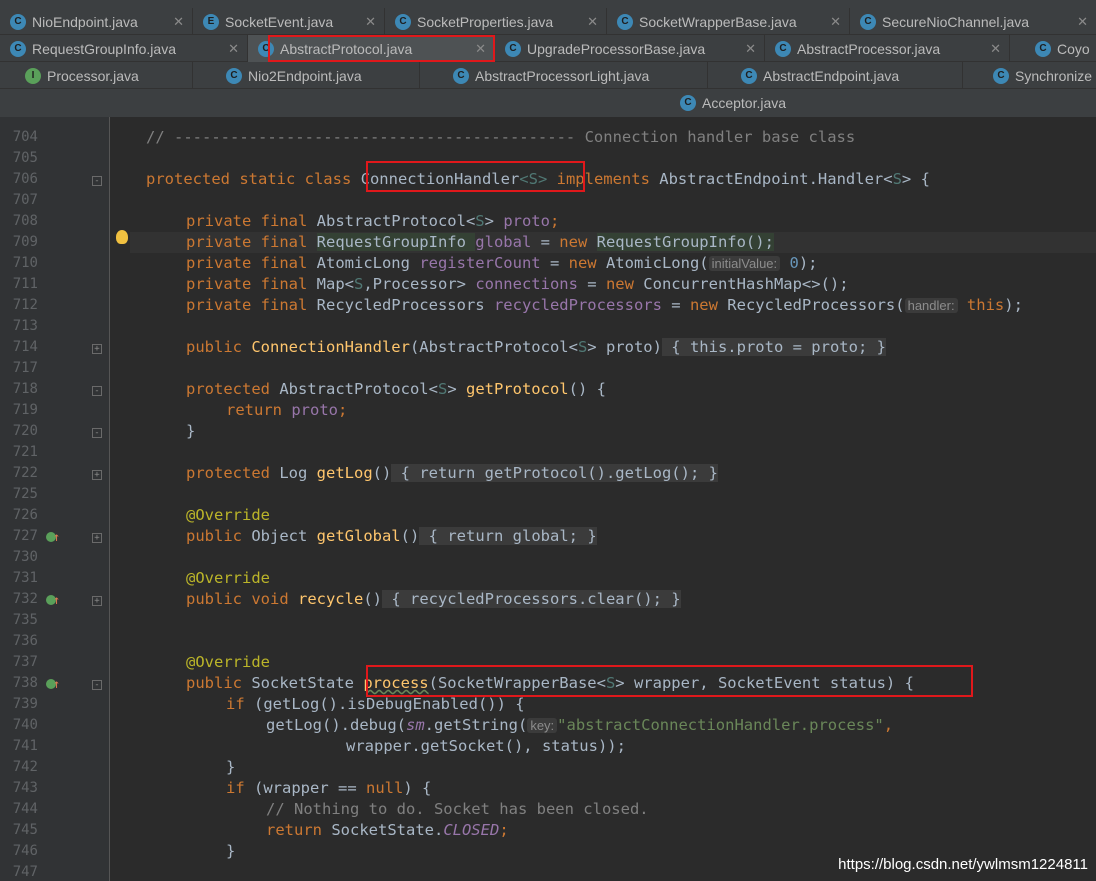 The width and height of the screenshot is (1096, 881). I want to click on line-number: 747, so click(25, 872).